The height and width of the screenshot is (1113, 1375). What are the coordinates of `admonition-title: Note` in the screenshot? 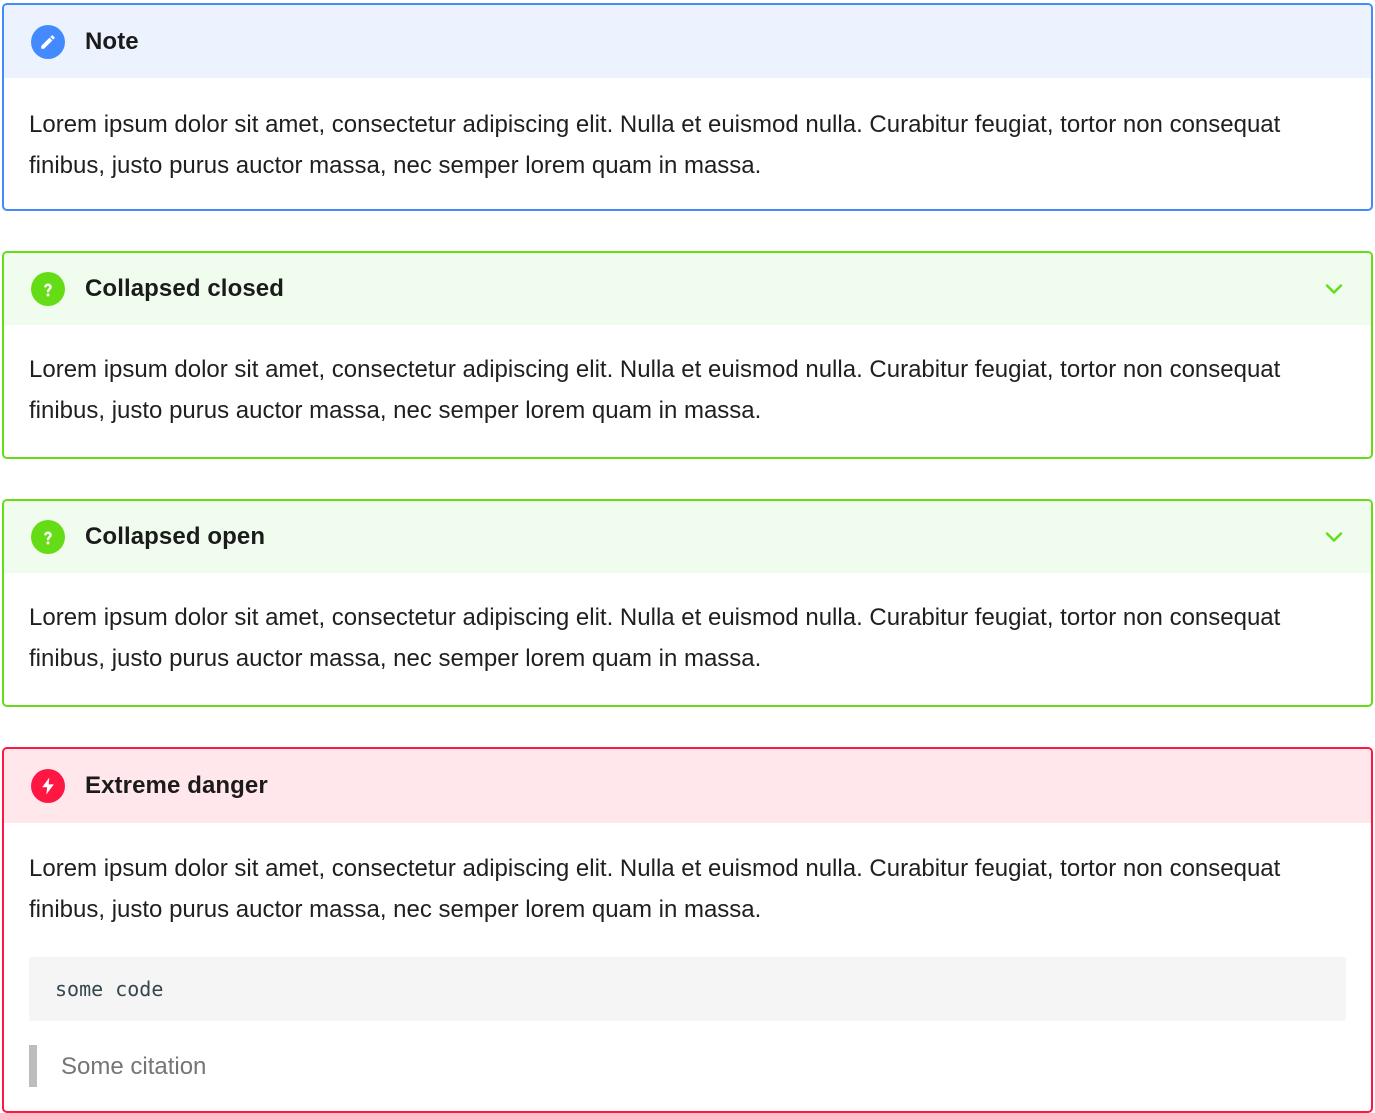 It's located at (112, 41).